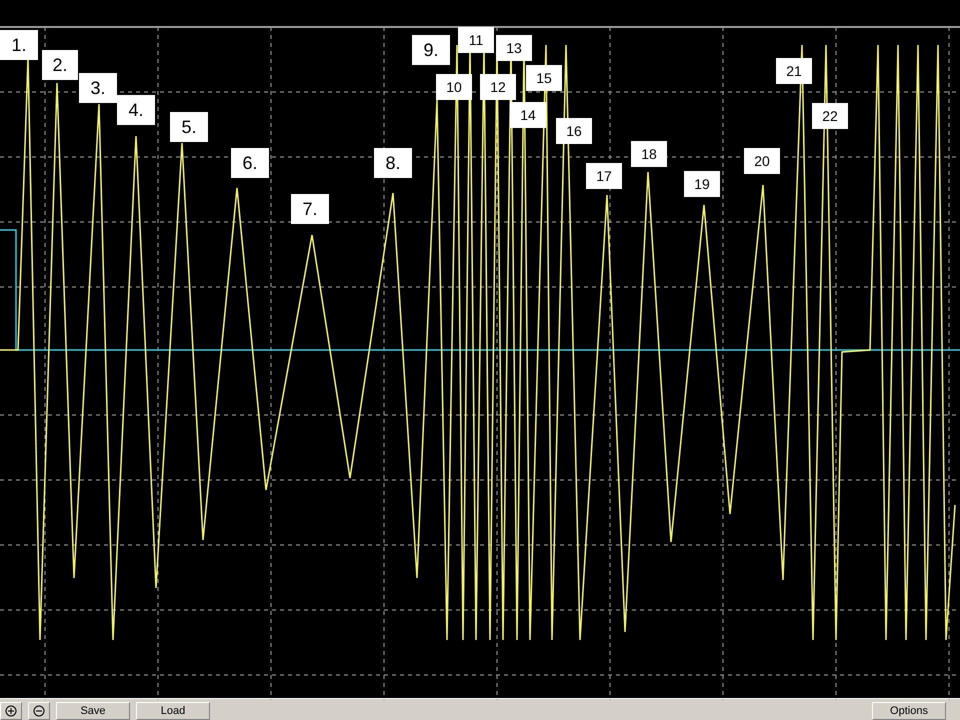  What do you see at coordinates (830, 116) in the screenshot?
I see `peak-label: 22` at bounding box center [830, 116].